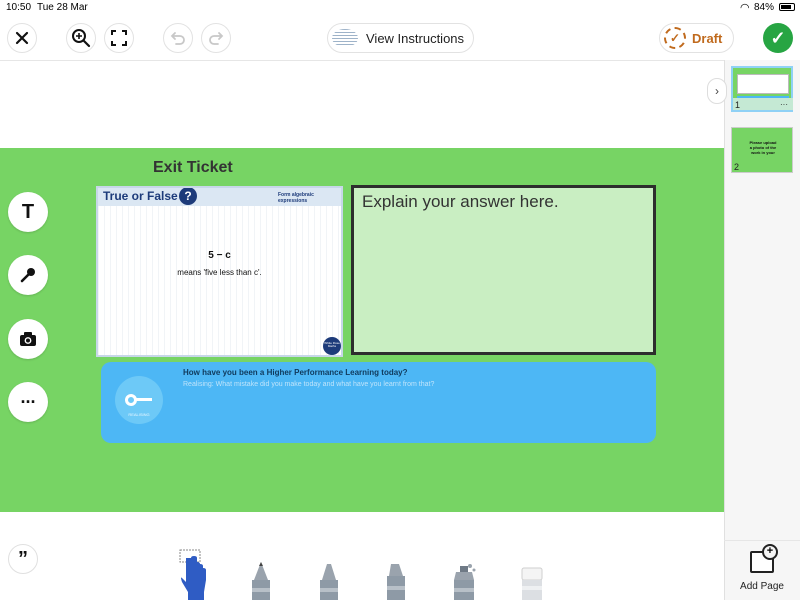 The height and width of the screenshot is (600, 800). I want to click on marker-tool-icon, so click(329, 581).